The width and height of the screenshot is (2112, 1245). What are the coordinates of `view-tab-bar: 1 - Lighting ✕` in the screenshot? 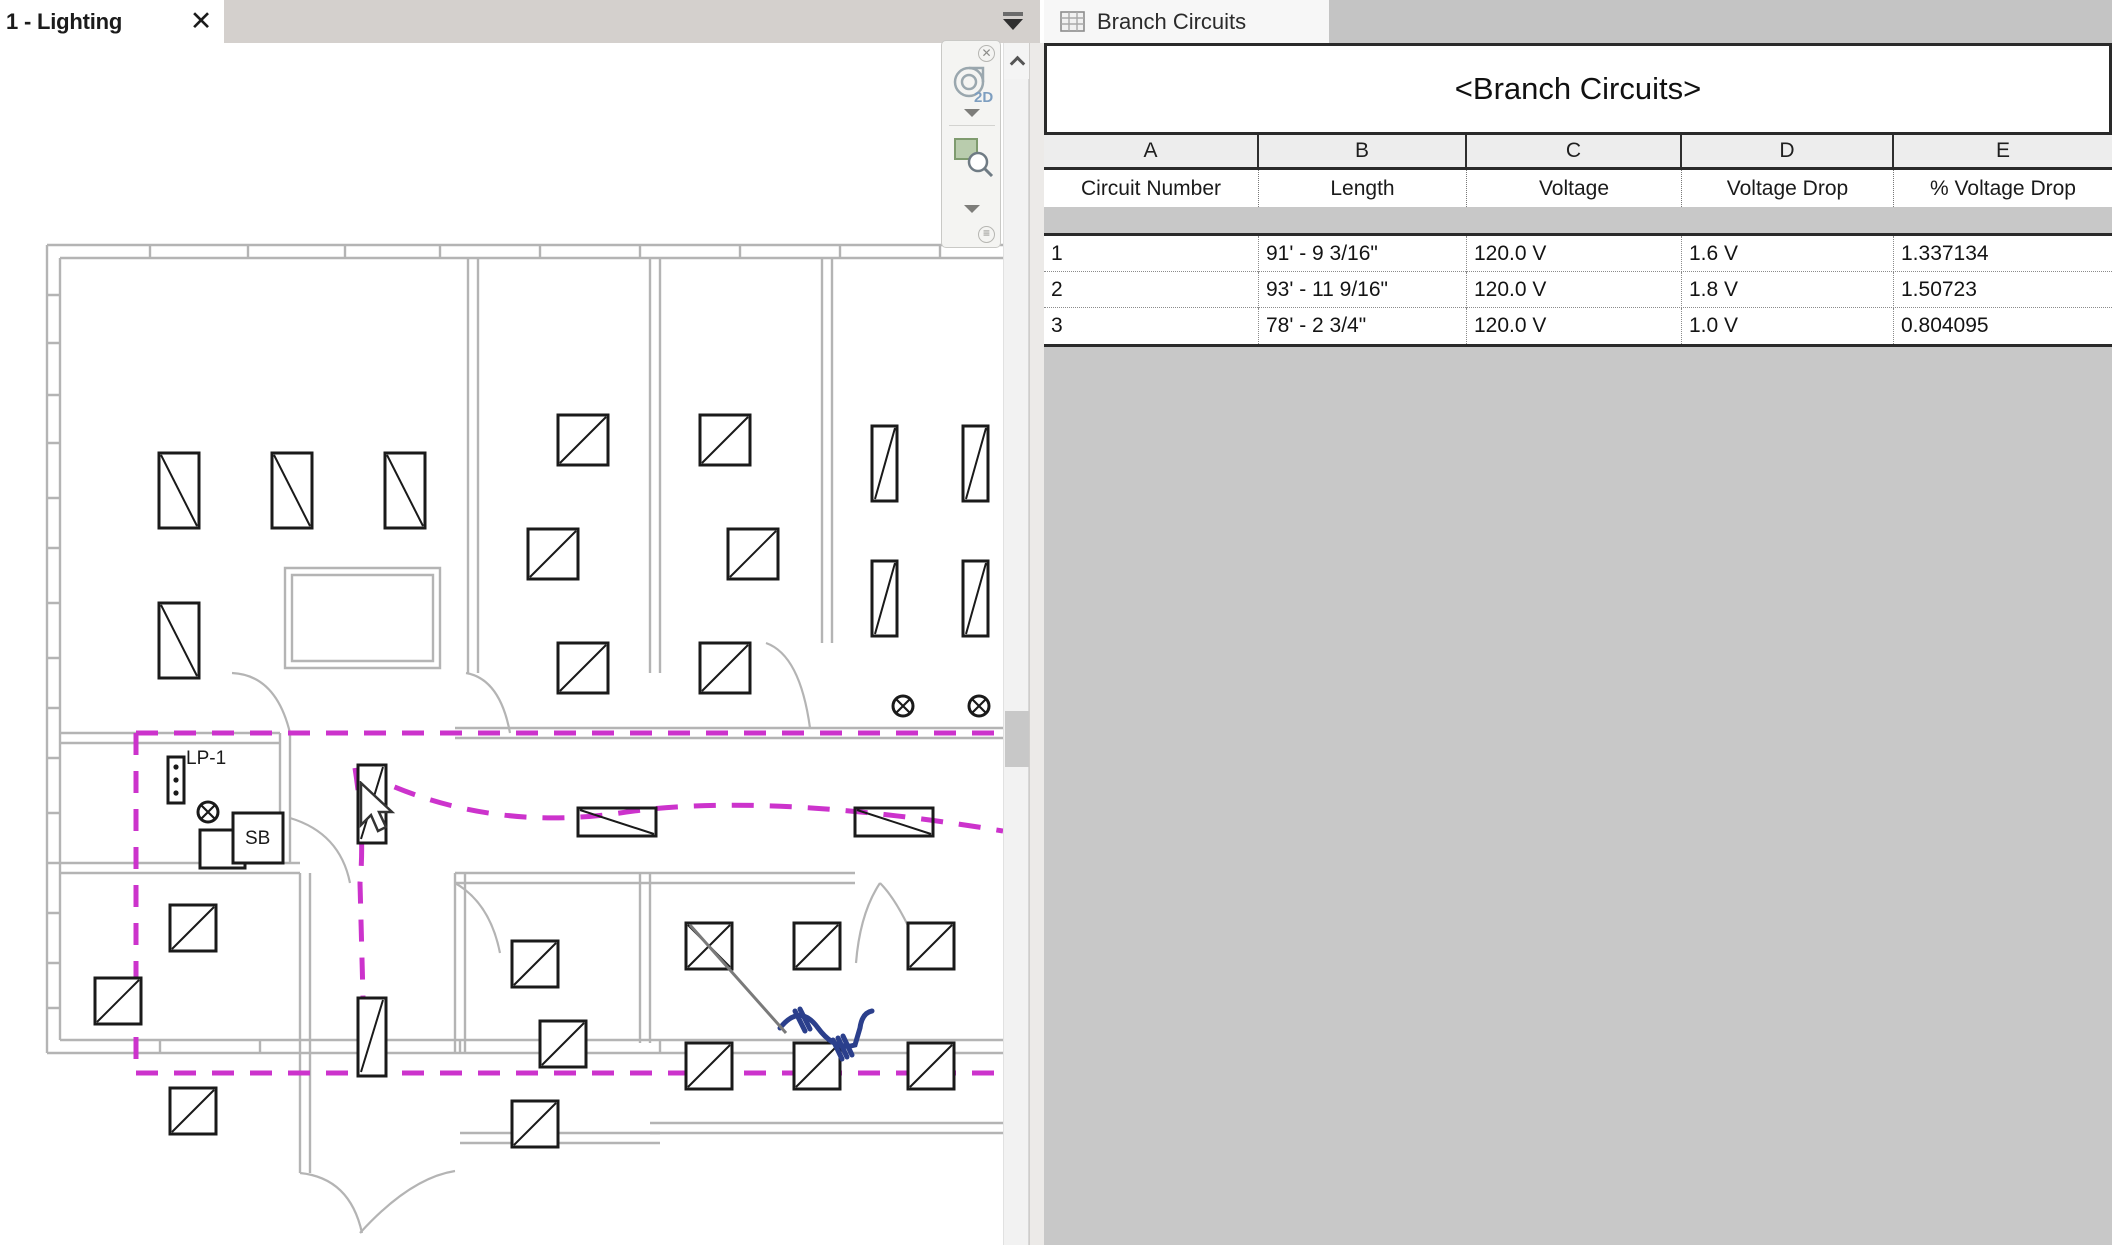 It's located at (520, 21).